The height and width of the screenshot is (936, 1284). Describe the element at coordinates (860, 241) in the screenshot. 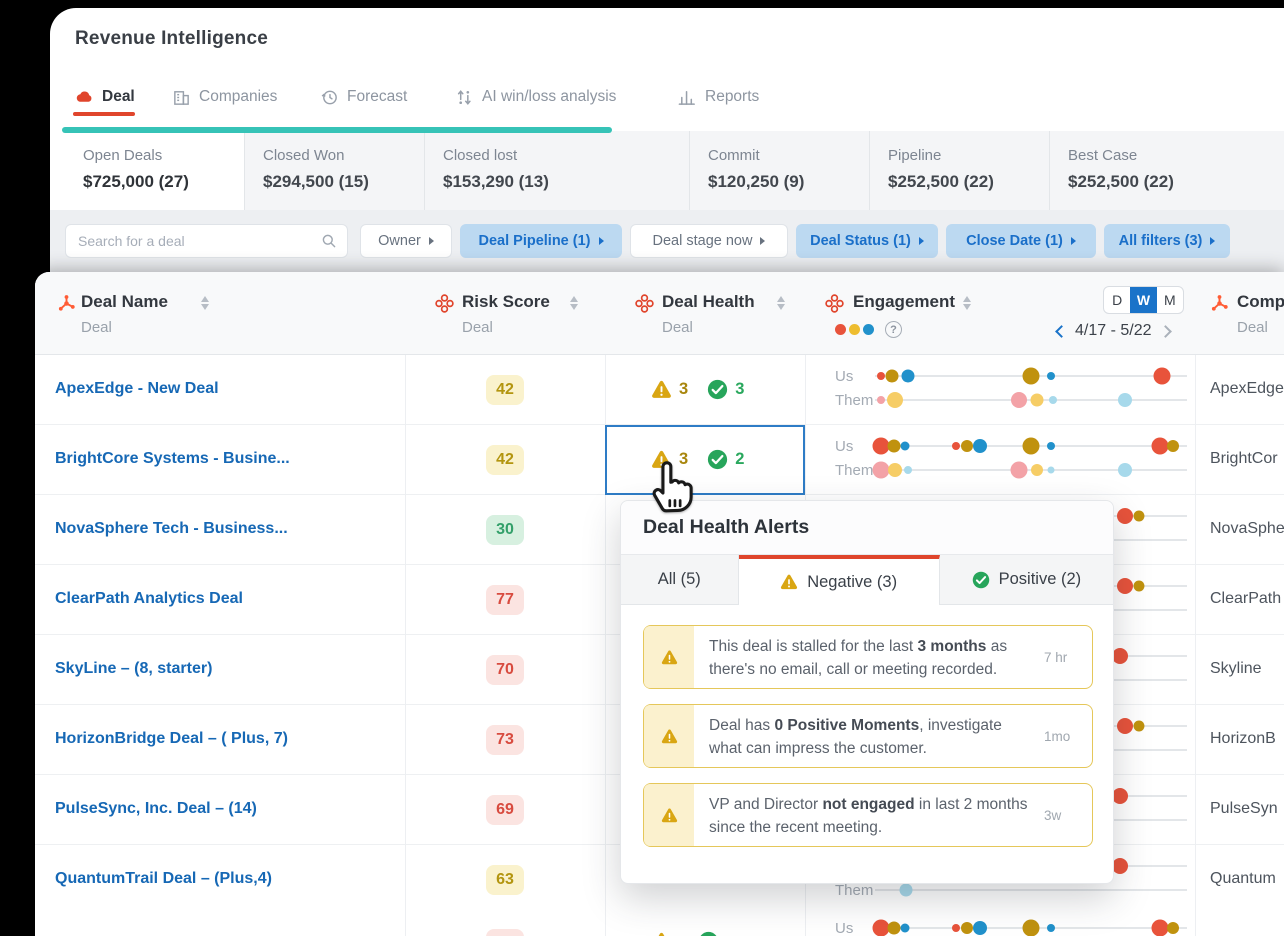

I see `filter-label: Deal Status (1)` at that location.